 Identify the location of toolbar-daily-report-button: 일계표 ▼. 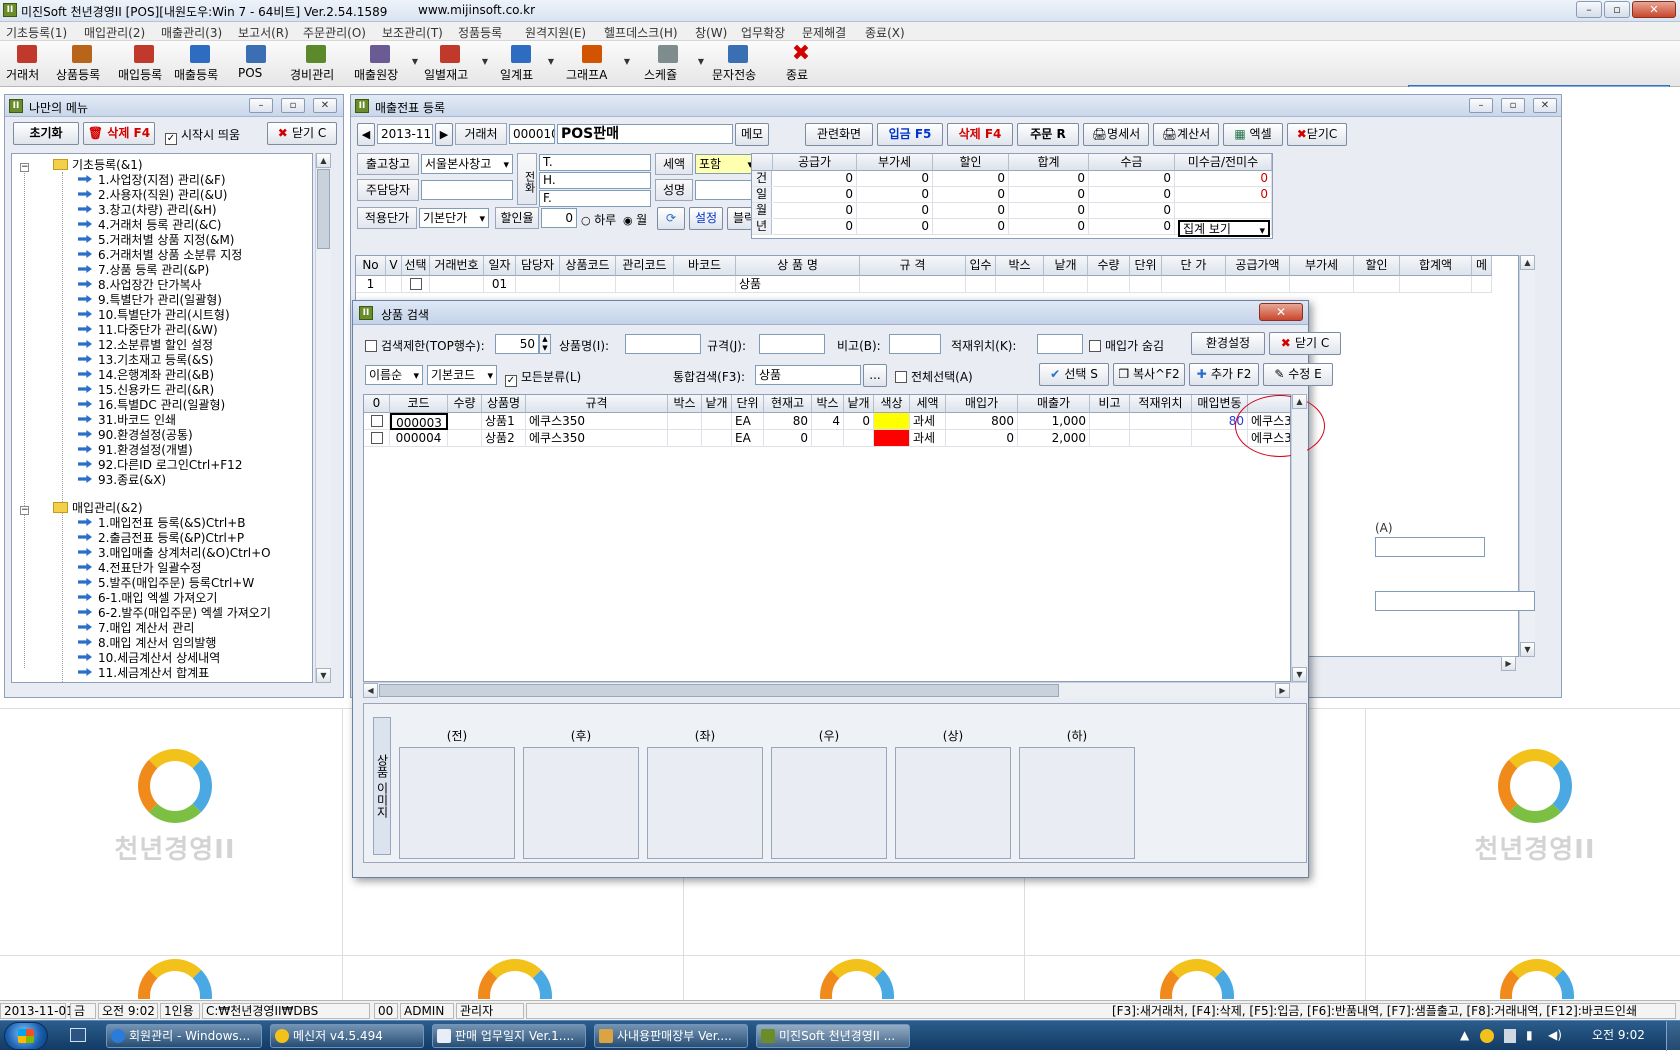
(527, 64).